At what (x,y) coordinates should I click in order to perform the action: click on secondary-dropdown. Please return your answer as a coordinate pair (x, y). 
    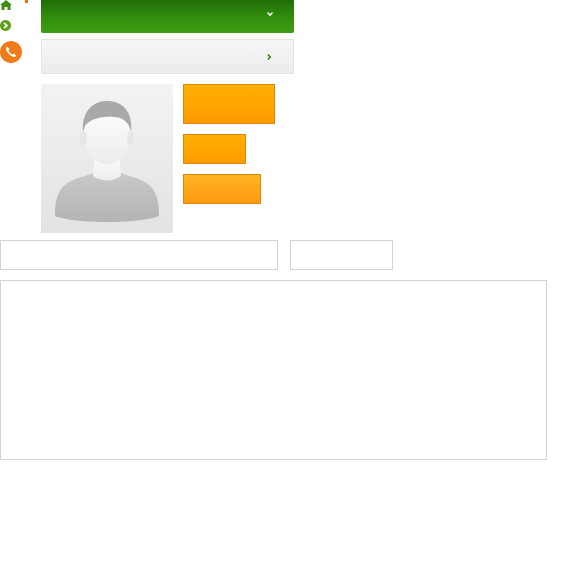
    Looking at the image, I should click on (167, 56).